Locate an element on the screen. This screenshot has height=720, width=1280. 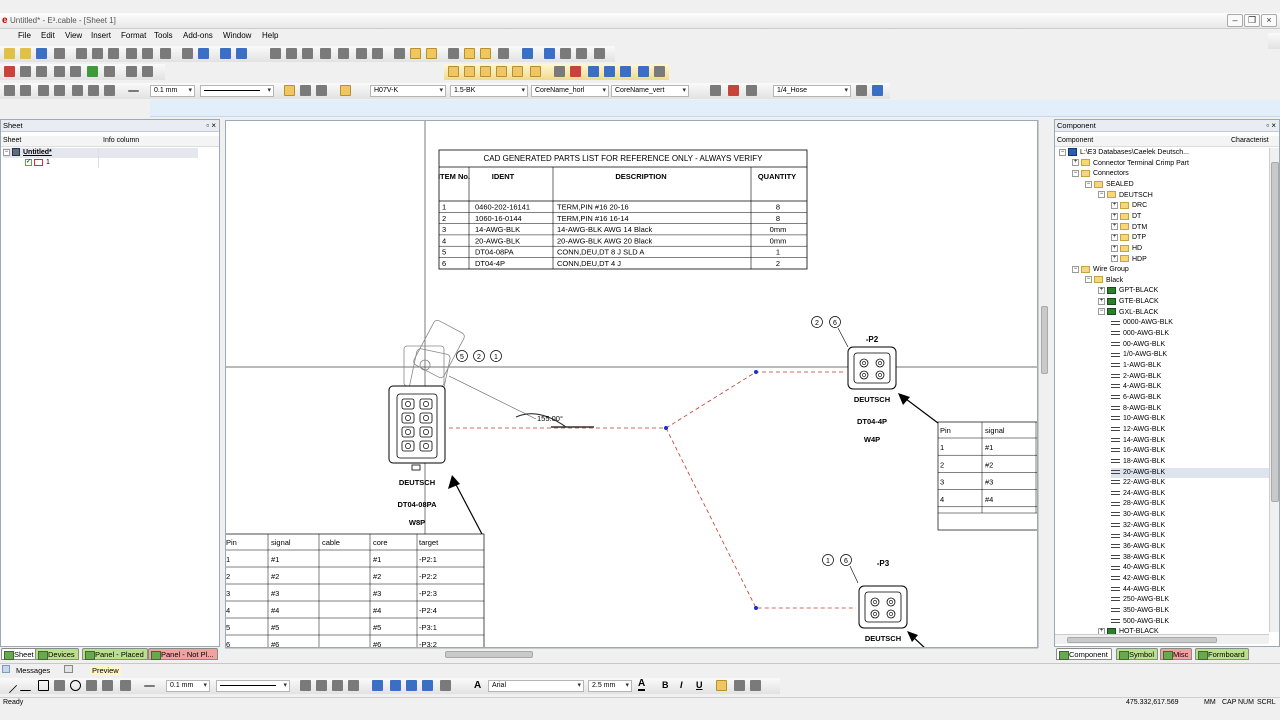
sheet-icon is located at coordinates (9, 71).